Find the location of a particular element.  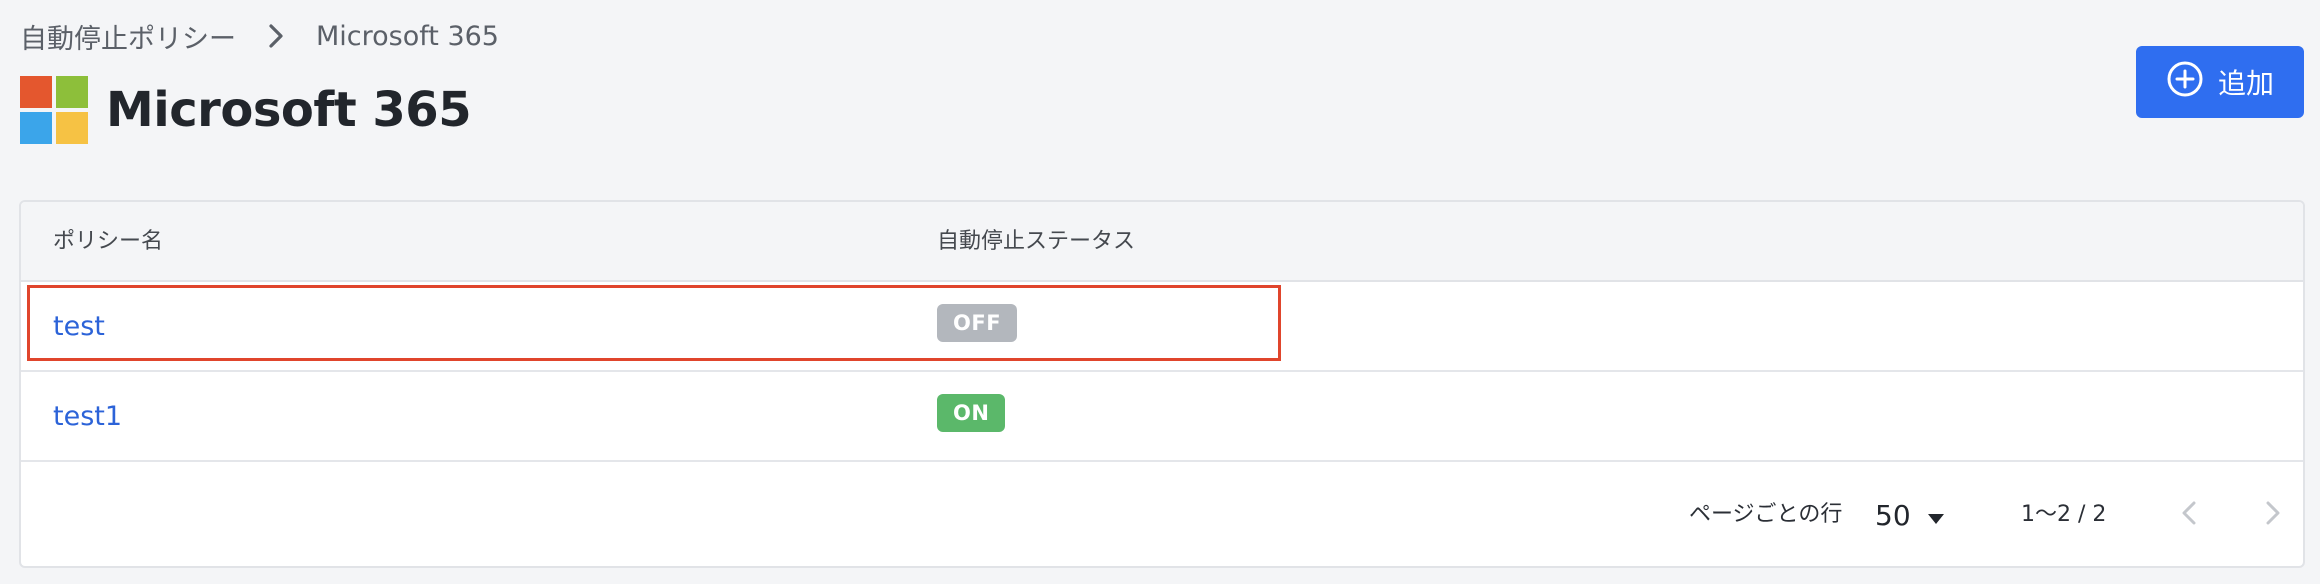

page-header: Microsoft 365 is located at coordinates (246, 110).